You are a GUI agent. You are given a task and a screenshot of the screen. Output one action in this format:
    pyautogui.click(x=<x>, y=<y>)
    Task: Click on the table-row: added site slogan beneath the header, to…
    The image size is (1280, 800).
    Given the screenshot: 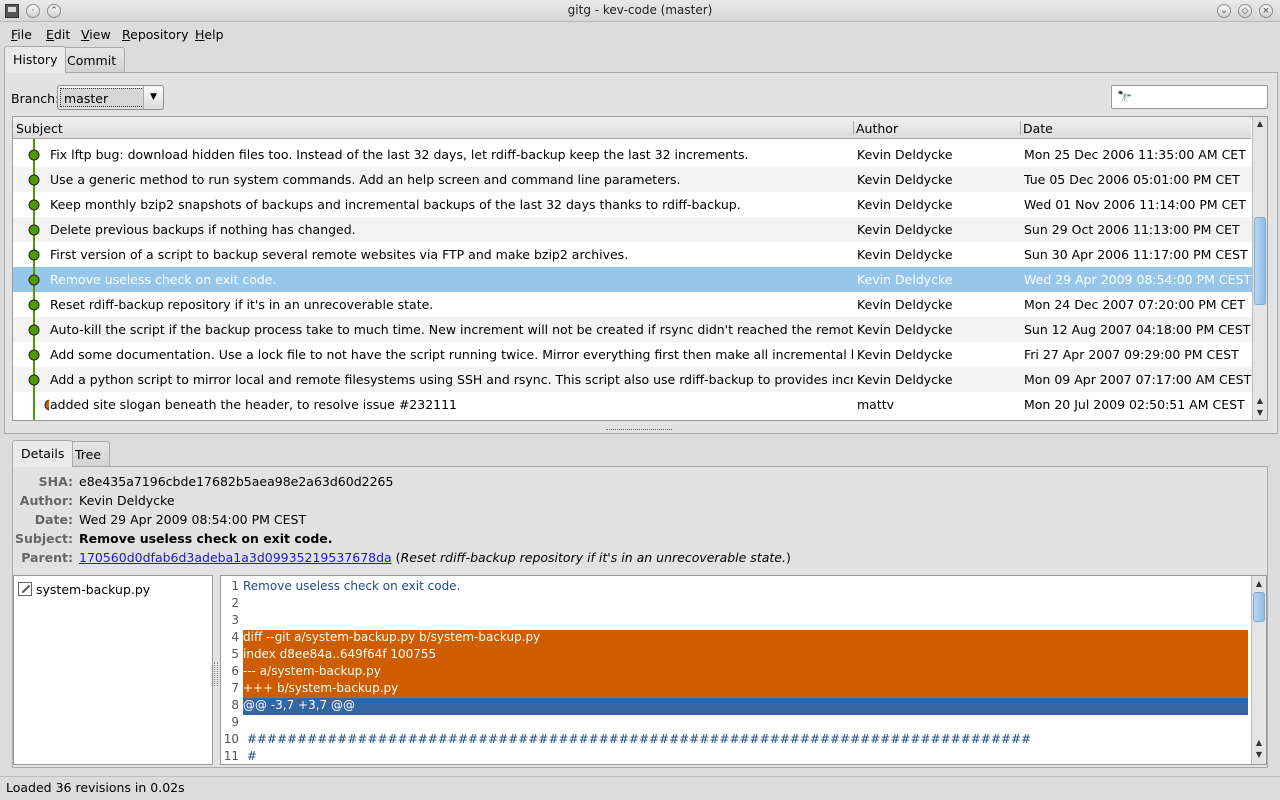 What is the action you would take?
    pyautogui.click(x=632, y=404)
    